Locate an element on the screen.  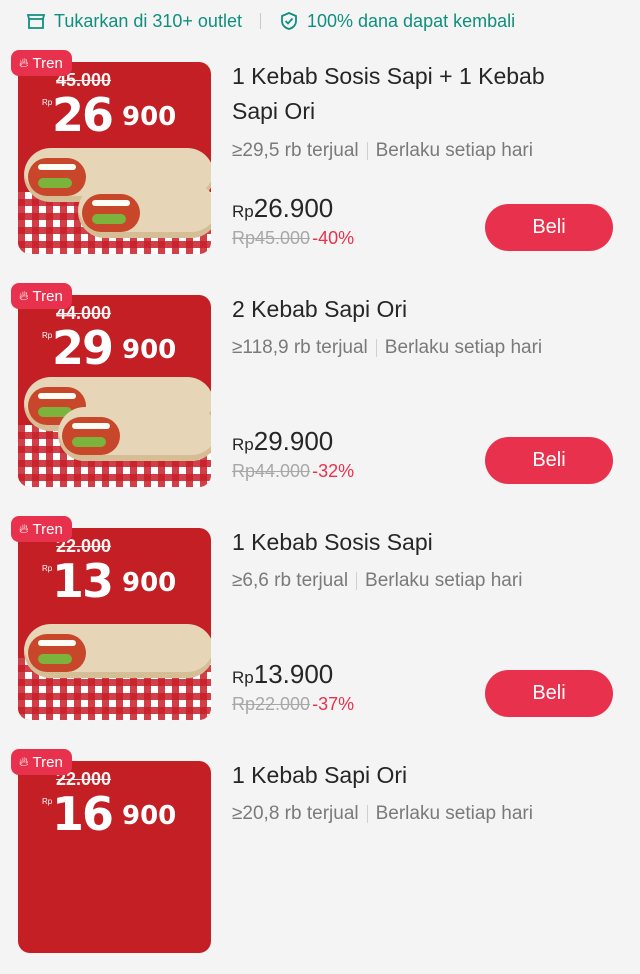
price: Rp13.900 is located at coordinates (283, 674).